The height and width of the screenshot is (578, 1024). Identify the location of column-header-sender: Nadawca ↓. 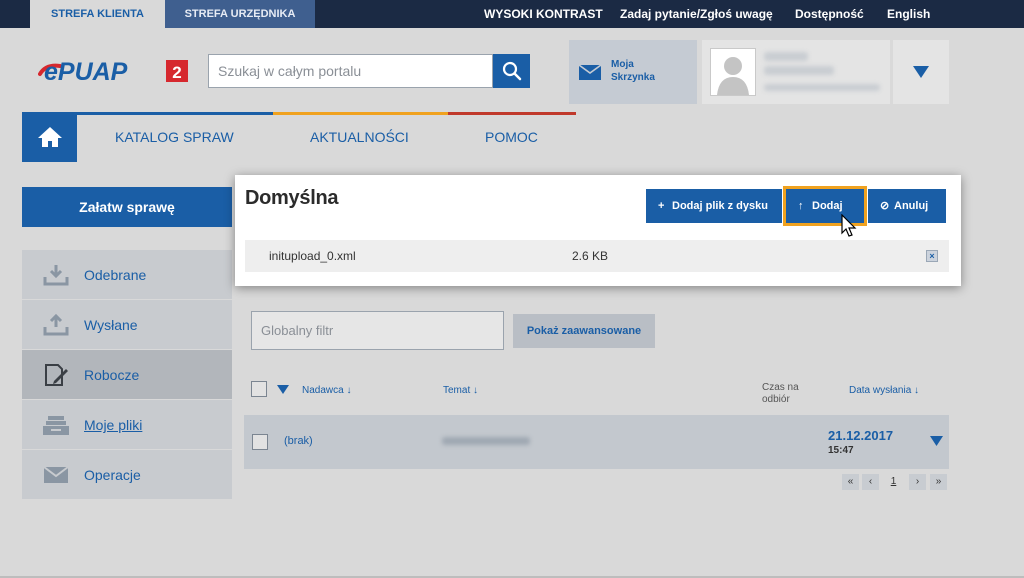
(326, 390).